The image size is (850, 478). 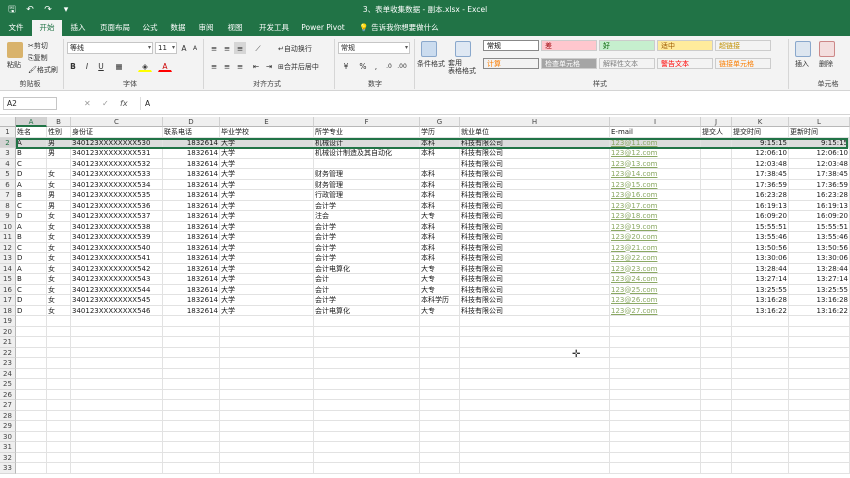 I want to click on cell-h20, so click(x=535, y=331).